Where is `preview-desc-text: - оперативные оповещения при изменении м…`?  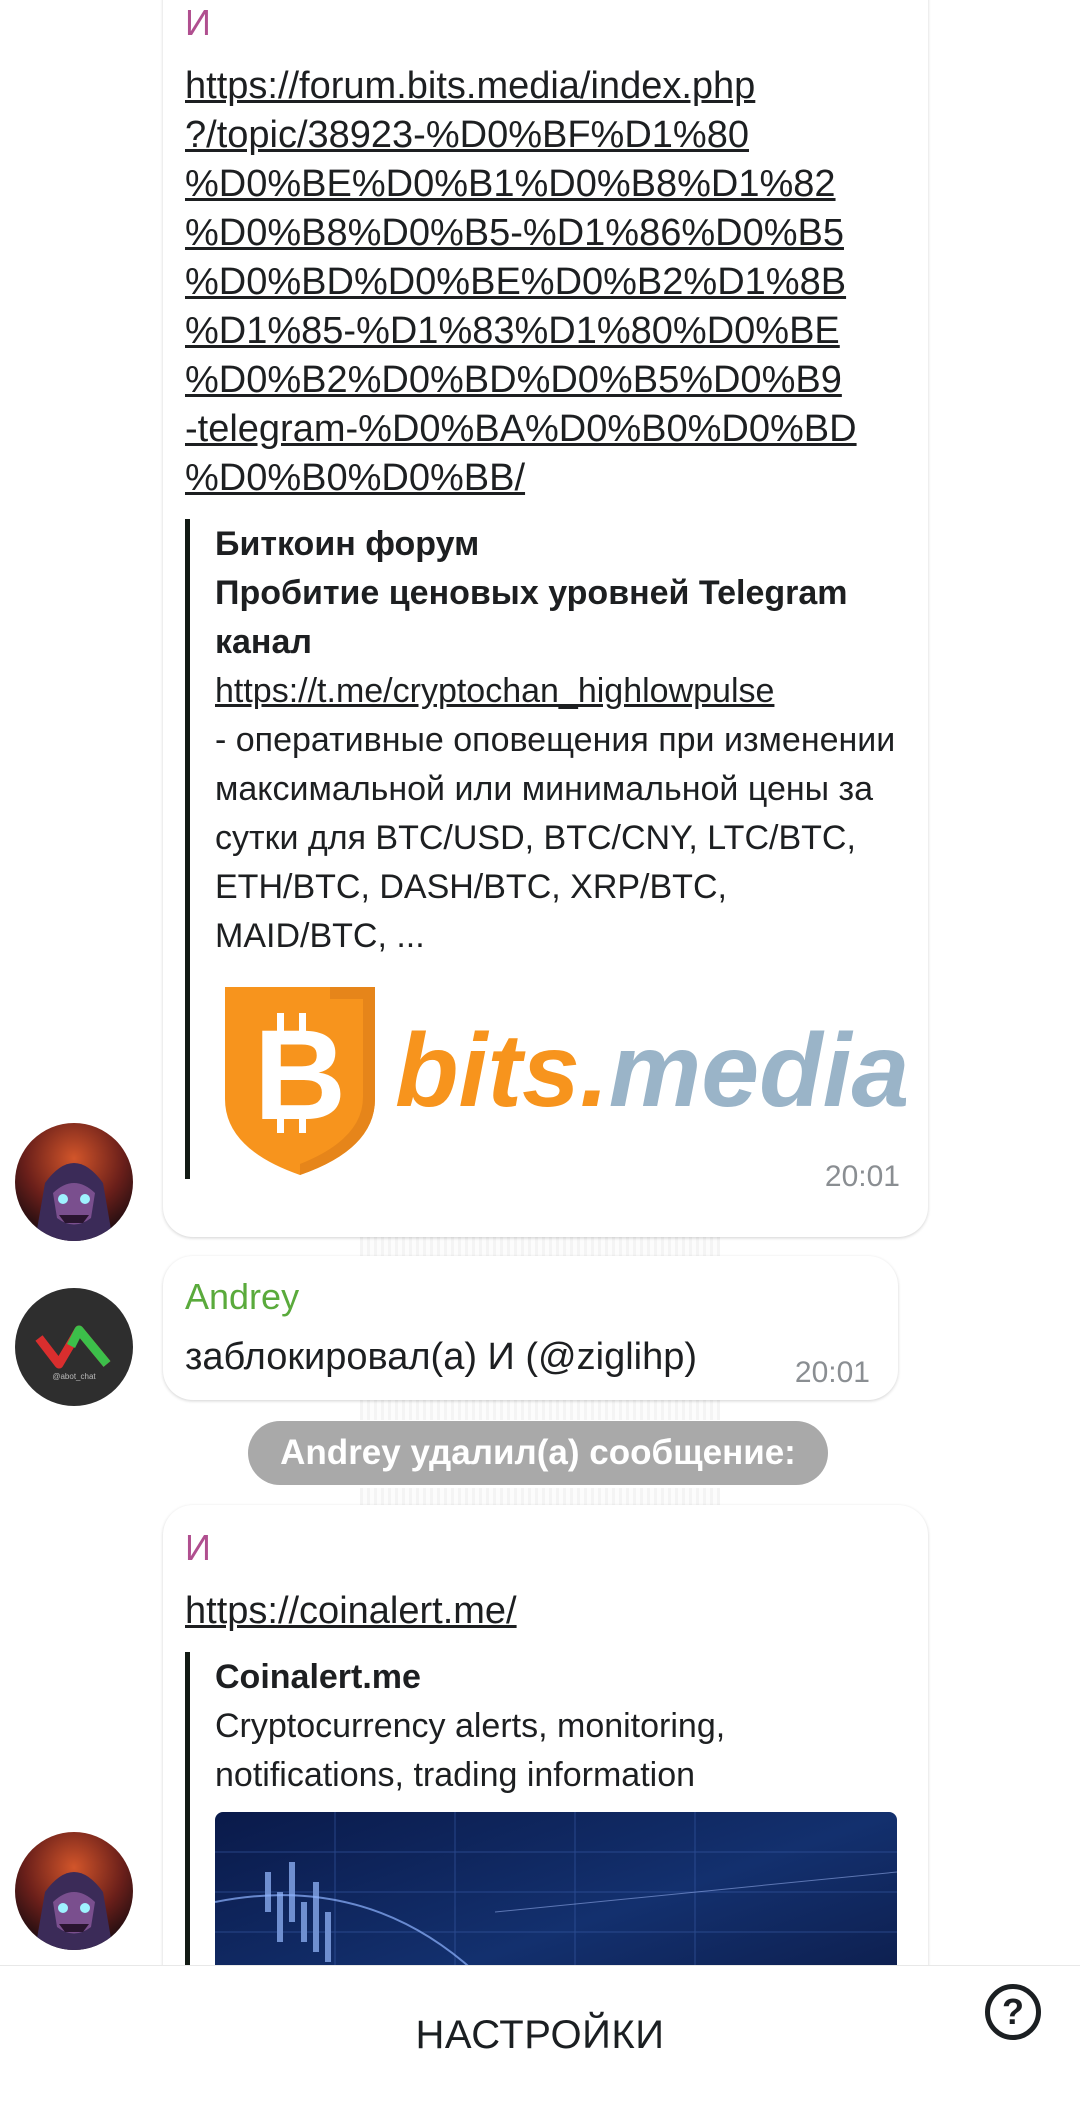
preview-desc-text: - оперативные оповещения при изменении м… is located at coordinates (555, 838).